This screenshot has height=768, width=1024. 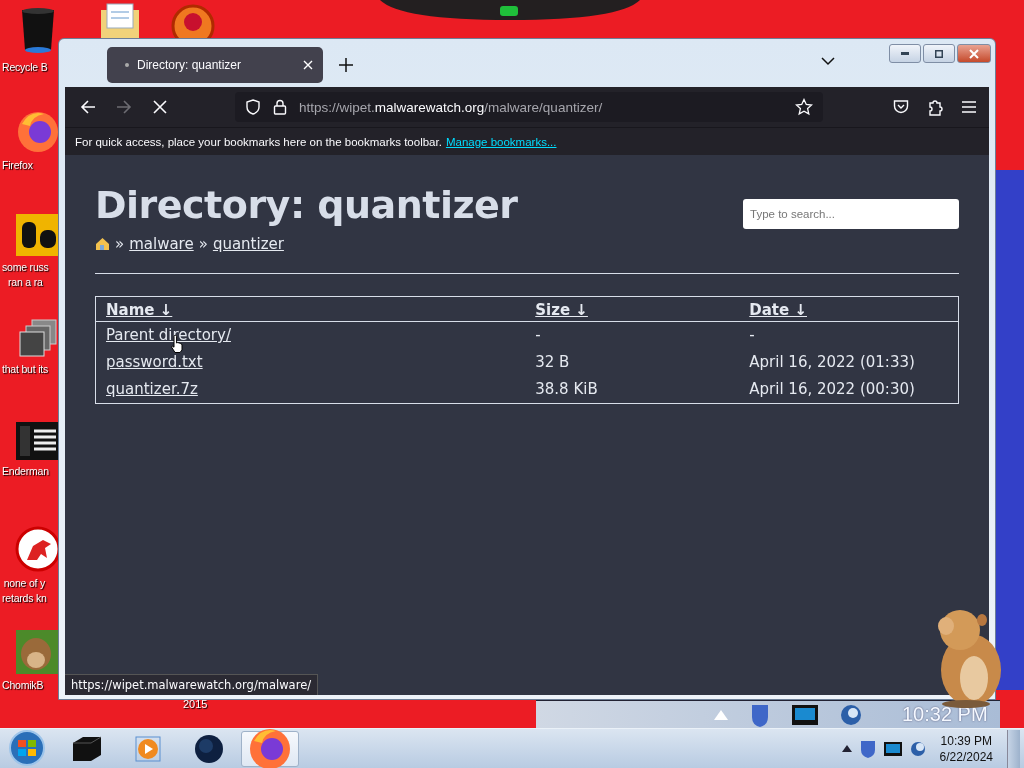 I want to click on desktop-icon-label: none of y retards kn, so click(x=24, y=591).